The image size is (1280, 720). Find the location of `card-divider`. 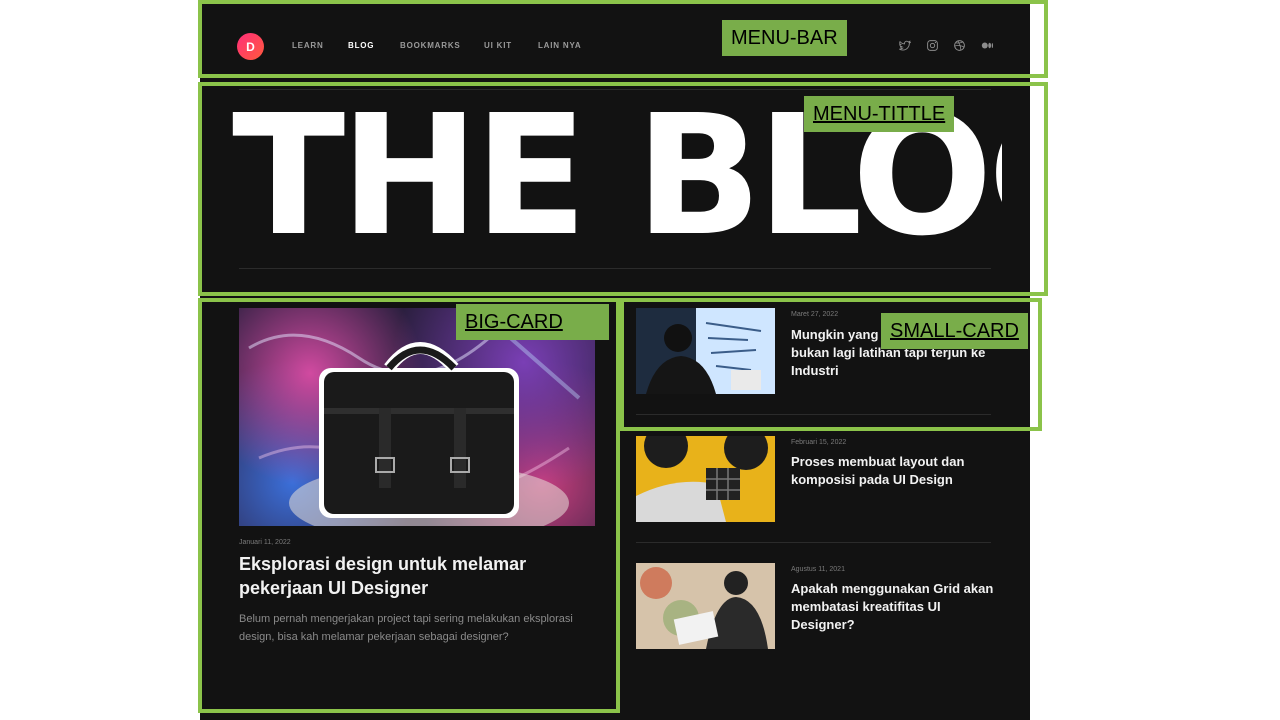

card-divider is located at coordinates (813, 542).